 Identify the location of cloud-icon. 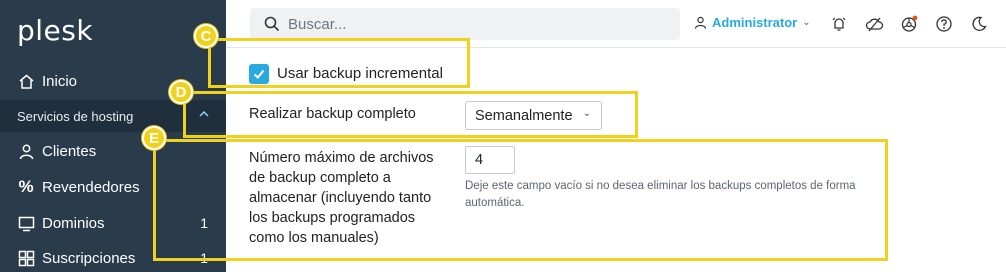
(874, 24).